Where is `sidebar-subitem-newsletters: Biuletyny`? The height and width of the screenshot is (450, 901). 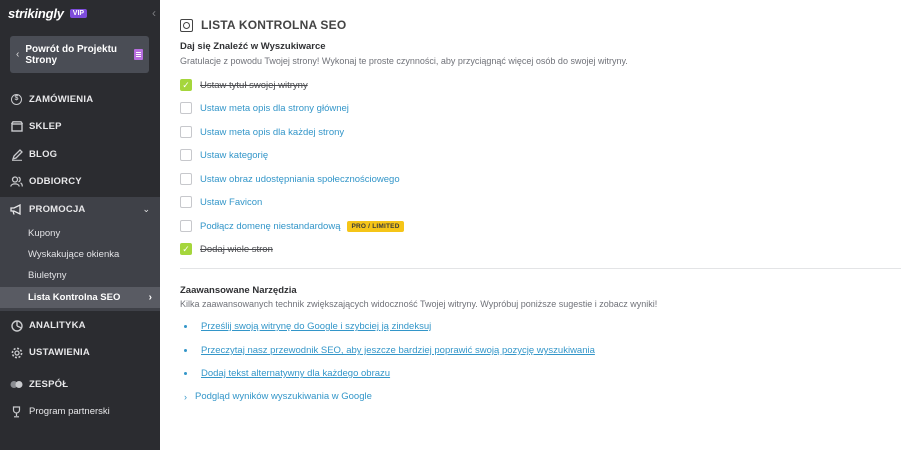
sidebar-subitem-newsletters: Biuletyny is located at coordinates (80, 275).